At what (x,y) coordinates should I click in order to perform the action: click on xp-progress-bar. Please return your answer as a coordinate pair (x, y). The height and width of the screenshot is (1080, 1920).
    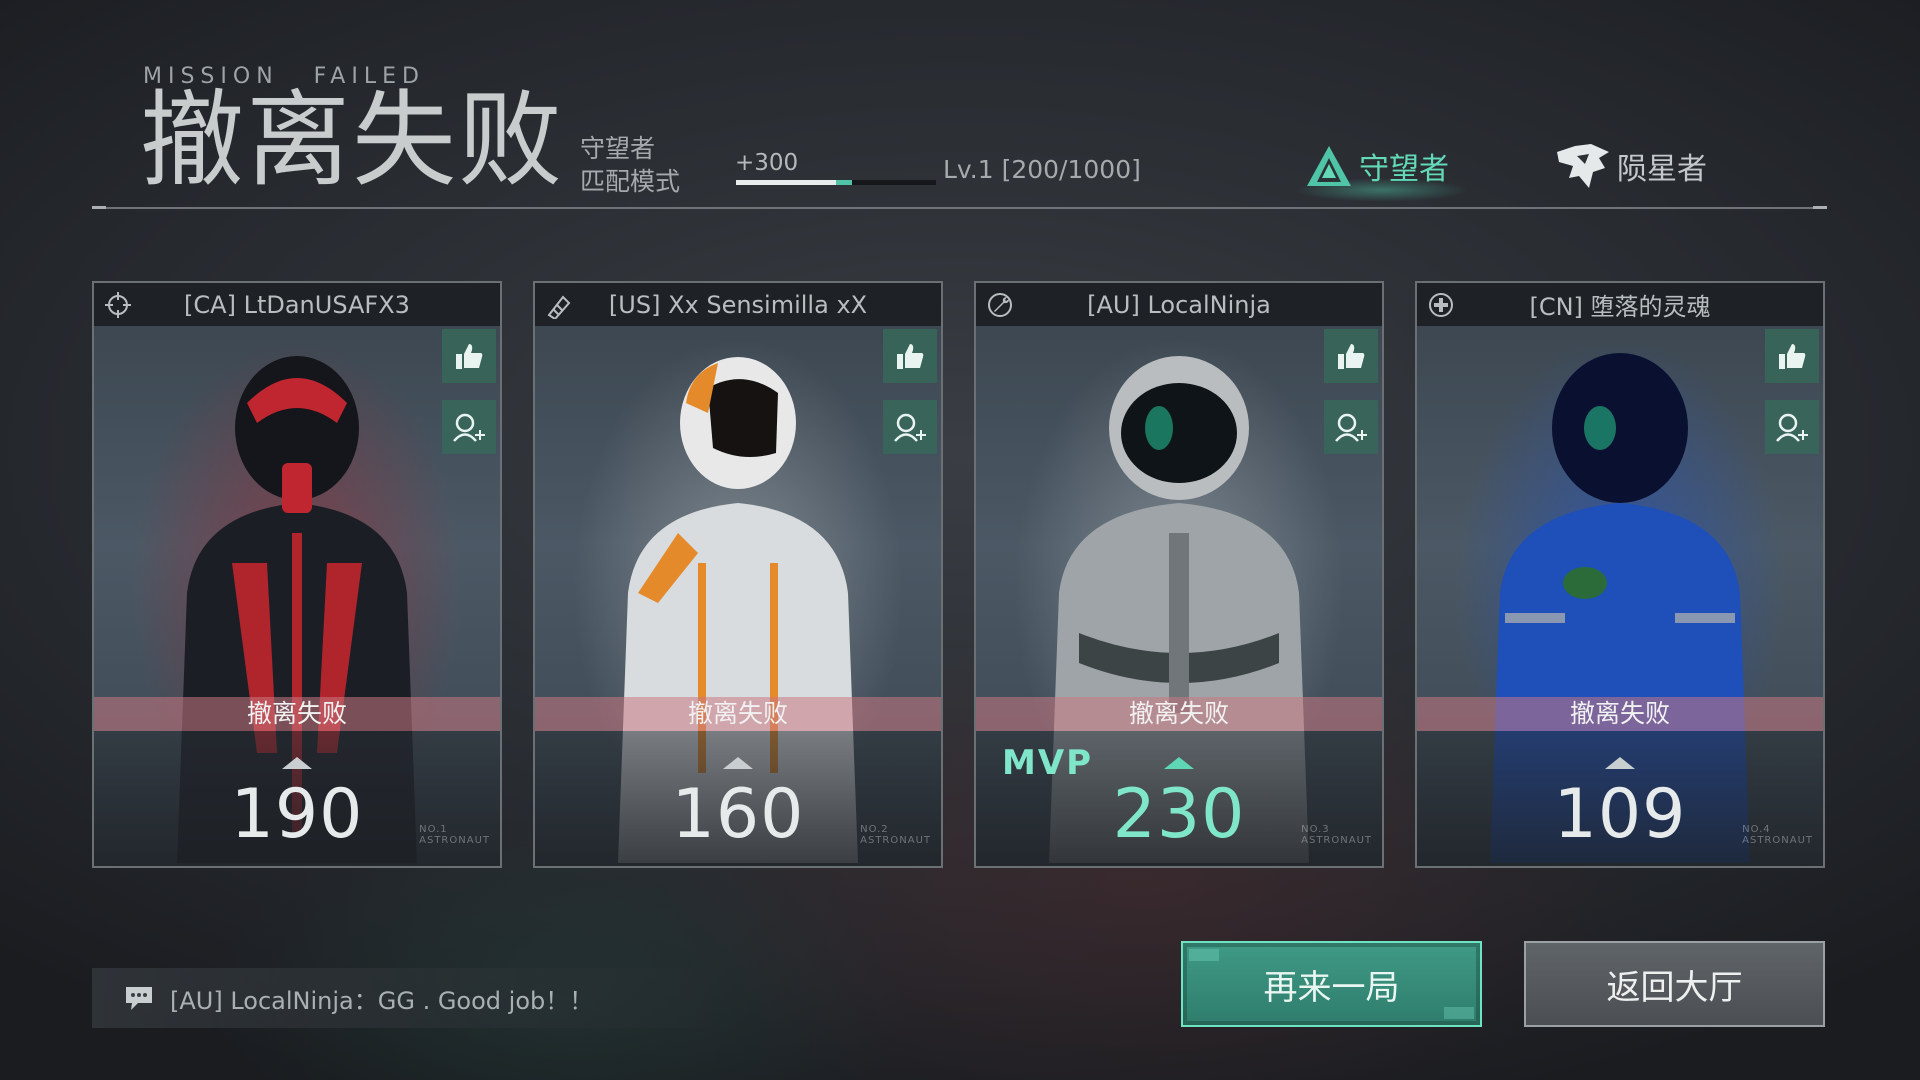
    Looking at the image, I should click on (836, 182).